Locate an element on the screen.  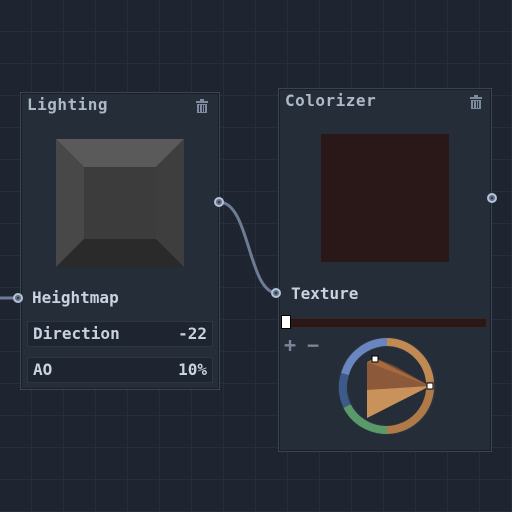
lighting-node-title: Lighting is located at coordinates (68, 104).